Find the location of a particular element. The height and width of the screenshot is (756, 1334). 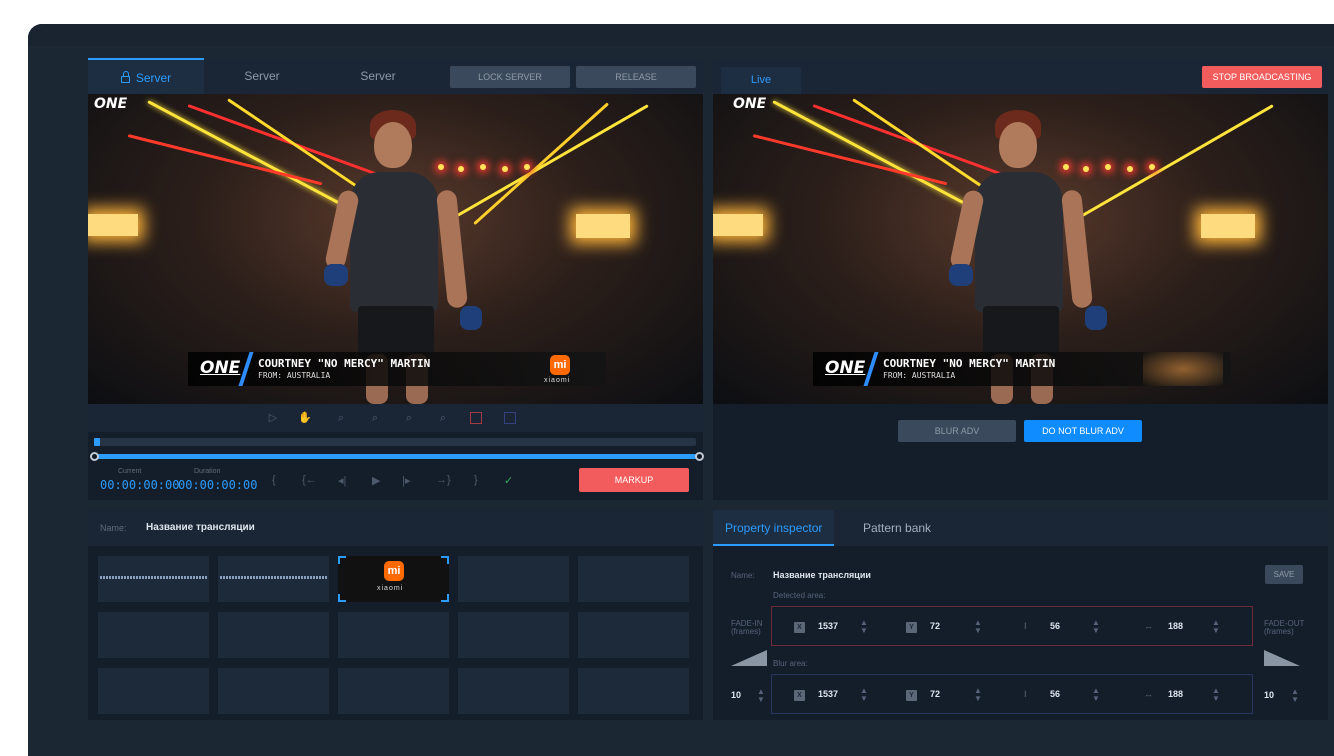

go-to-in-icon: {← is located at coordinates (309, 480).